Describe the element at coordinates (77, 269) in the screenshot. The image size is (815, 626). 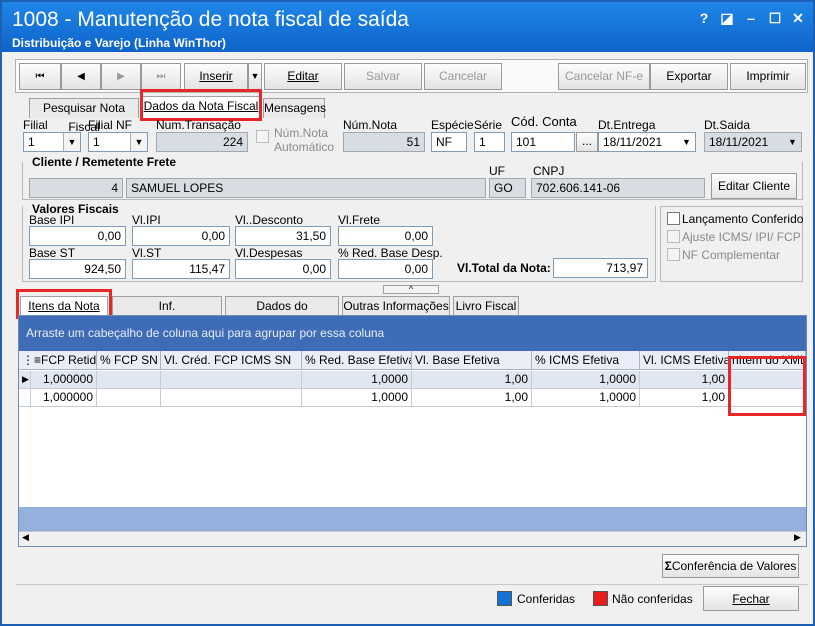
I see `base-st-field: 924,50` at that location.